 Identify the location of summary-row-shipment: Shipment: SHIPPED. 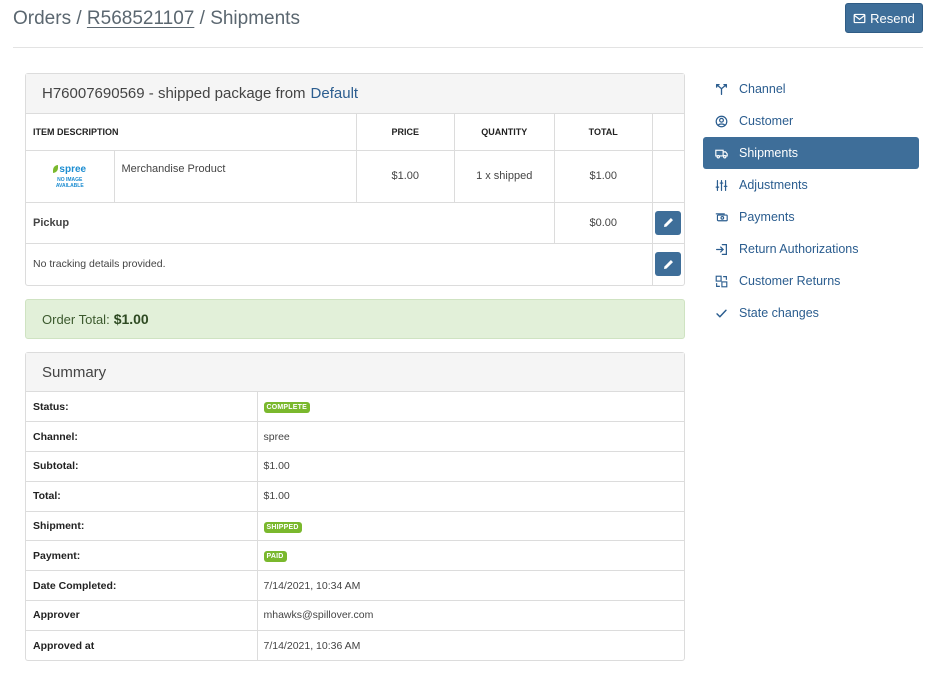
(355, 526).